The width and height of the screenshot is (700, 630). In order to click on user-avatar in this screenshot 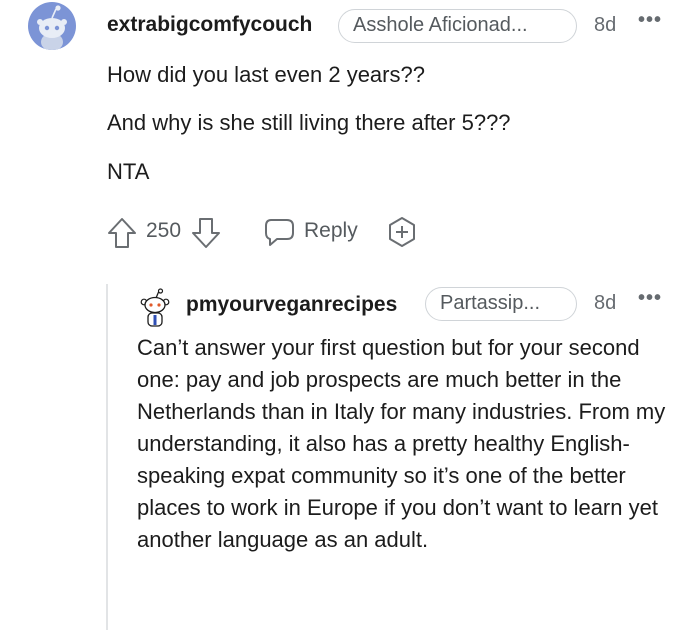, I will do `click(52, 26)`.